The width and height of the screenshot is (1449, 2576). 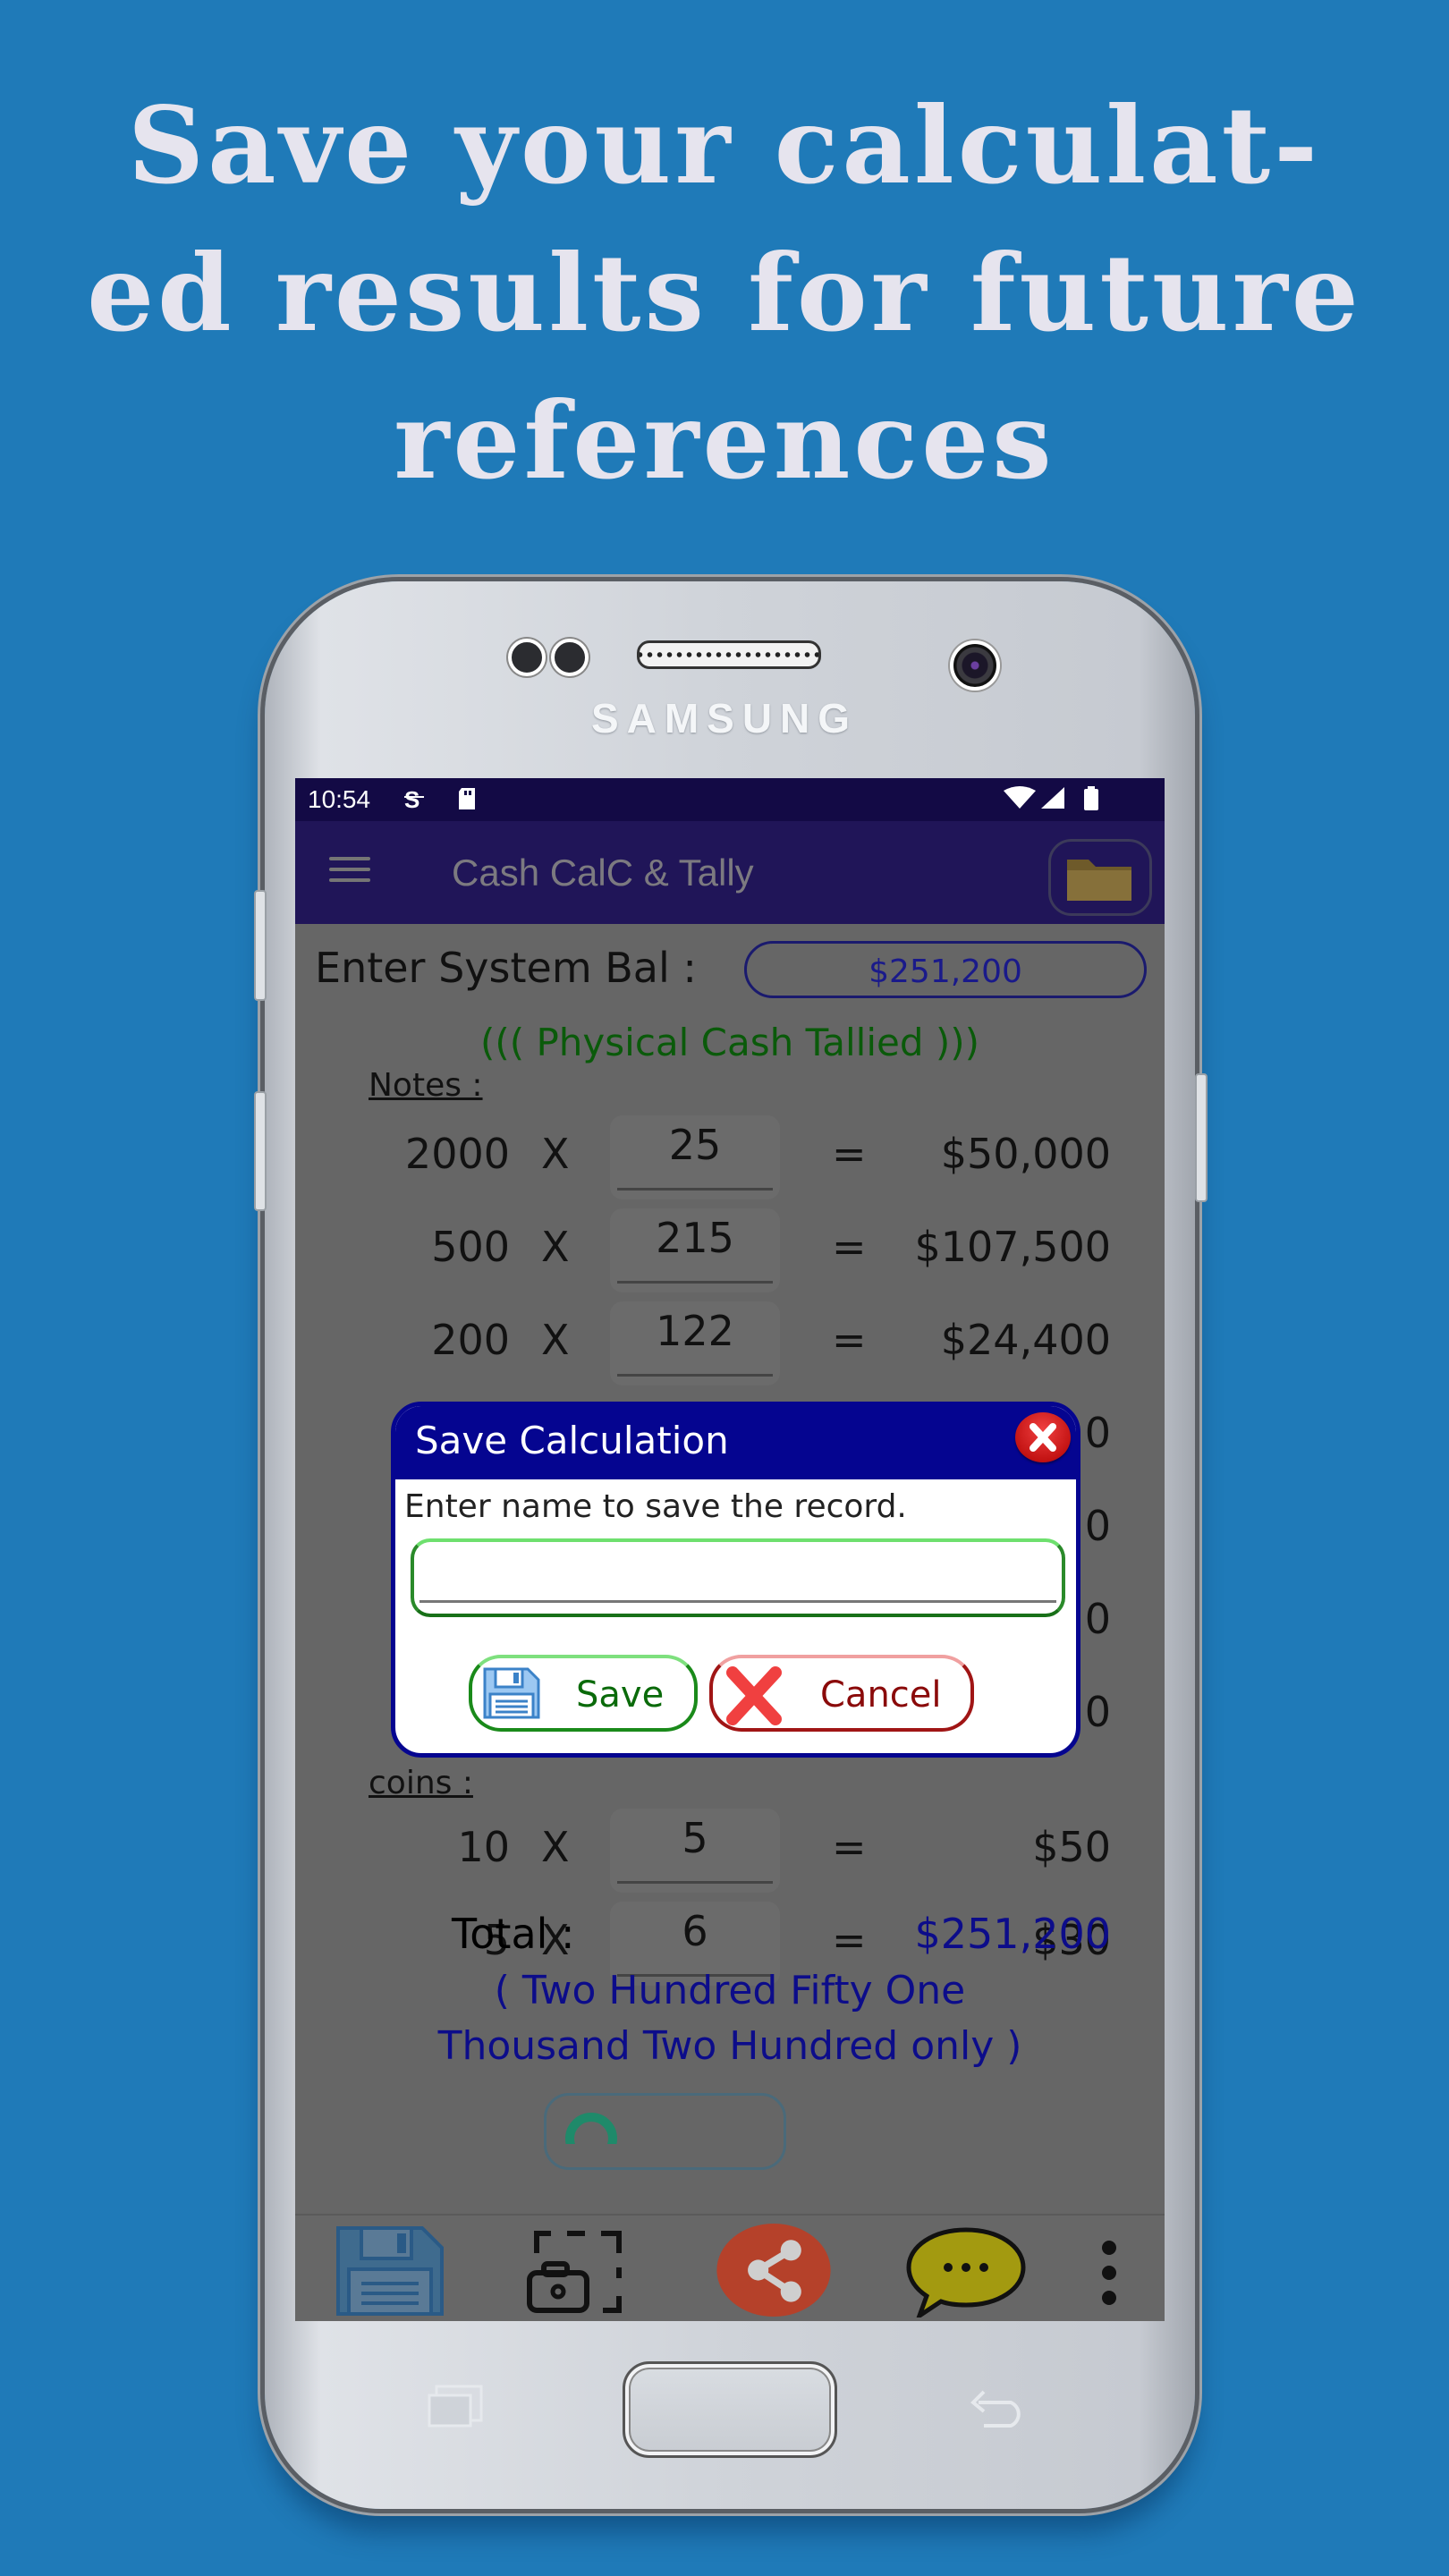 What do you see at coordinates (467, 801) in the screenshot?
I see `sd-card-icon` at bounding box center [467, 801].